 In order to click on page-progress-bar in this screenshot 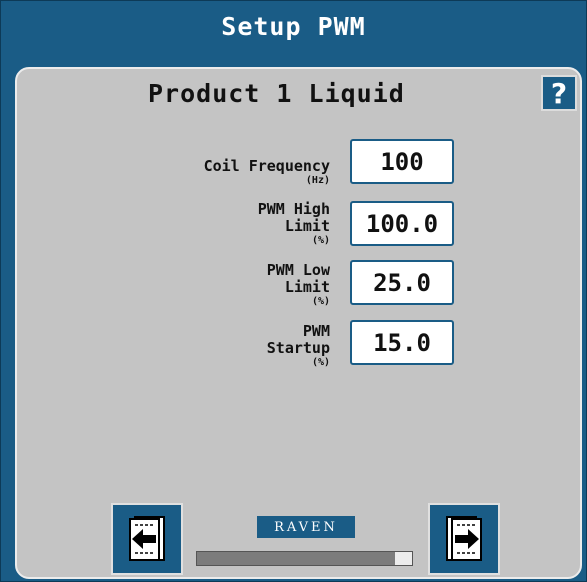, I will do `click(304, 558)`.